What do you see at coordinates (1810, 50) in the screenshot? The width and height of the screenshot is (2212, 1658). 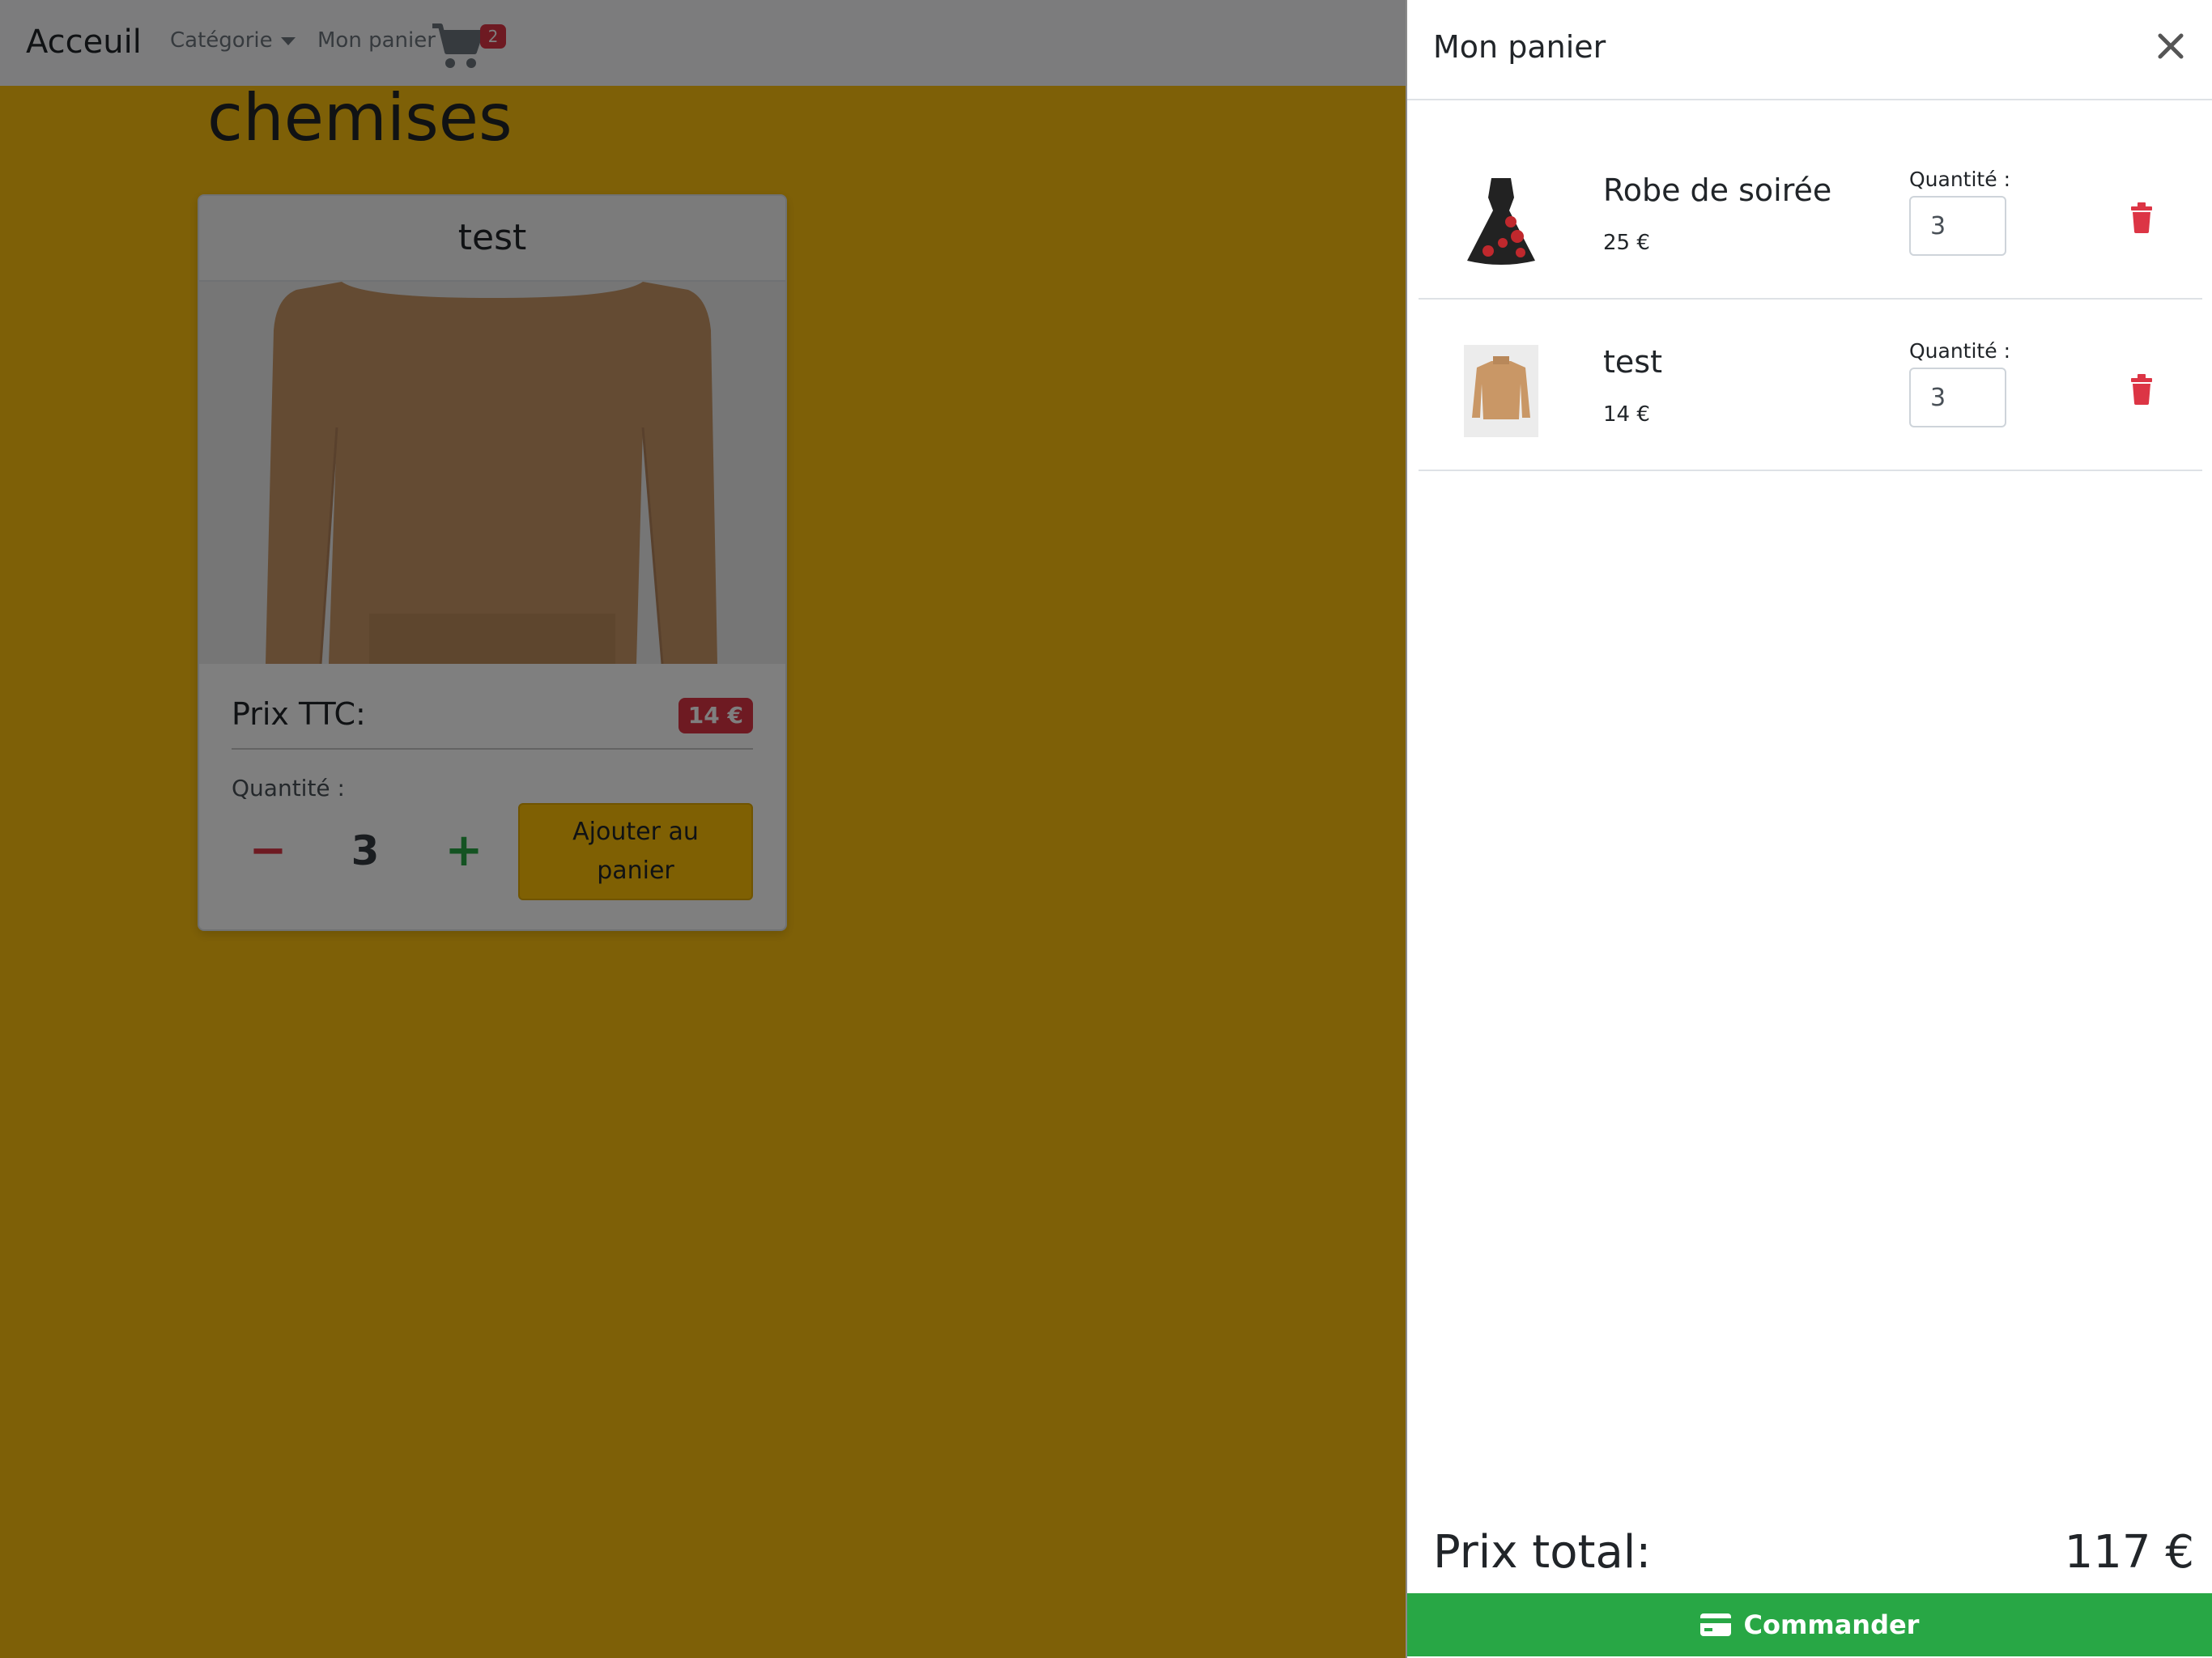 I see `cart-panel-header: Mon panier` at bounding box center [1810, 50].